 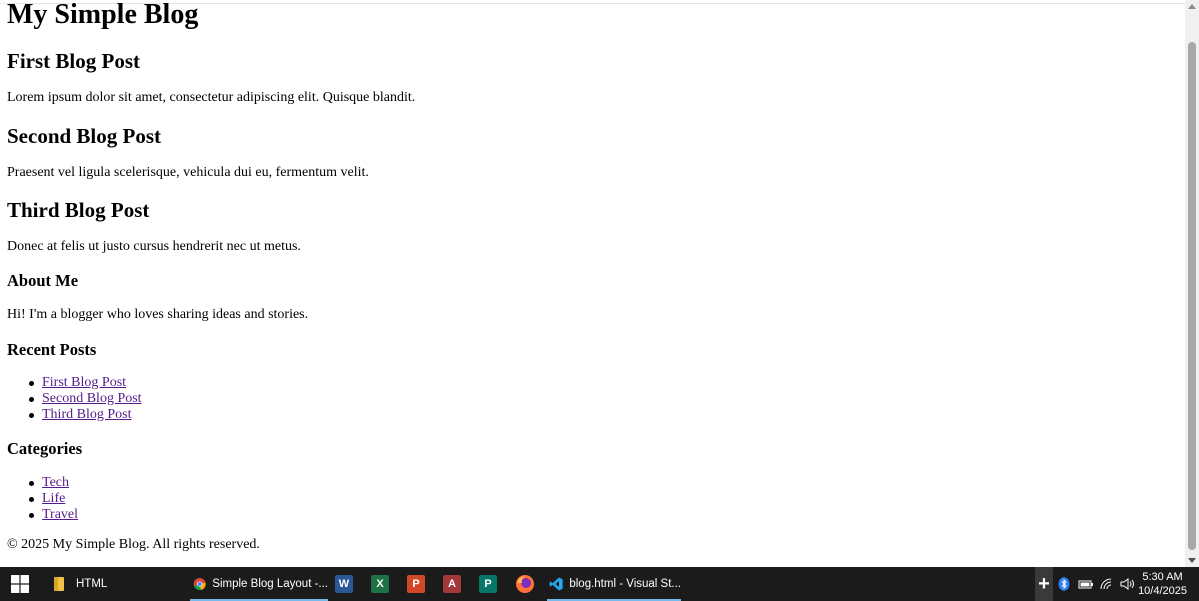 What do you see at coordinates (78, 210) in the screenshot?
I see `post-title-3: Third Blog Post` at bounding box center [78, 210].